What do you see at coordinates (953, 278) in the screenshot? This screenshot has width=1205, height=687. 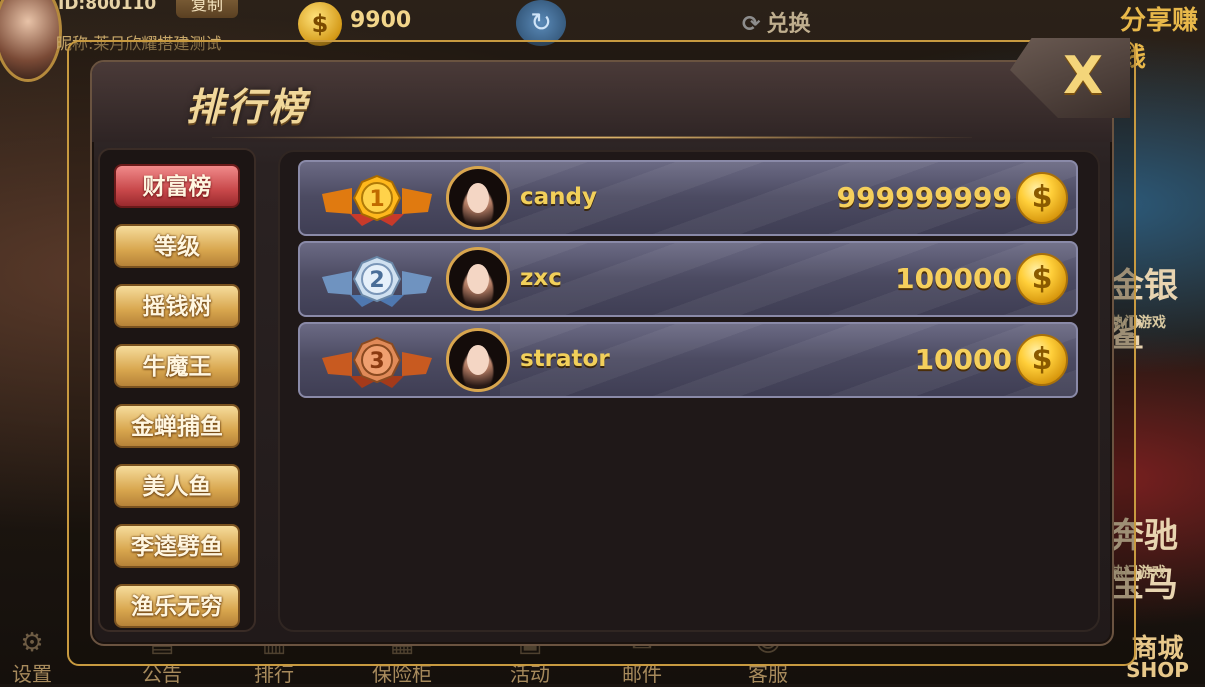 I see `player-score: 100000` at bounding box center [953, 278].